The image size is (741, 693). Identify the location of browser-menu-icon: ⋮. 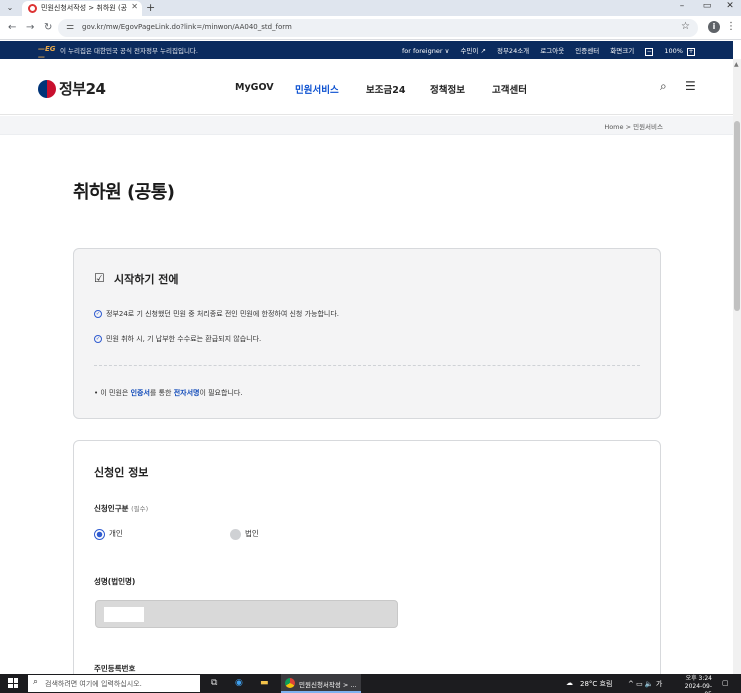
(731, 26).